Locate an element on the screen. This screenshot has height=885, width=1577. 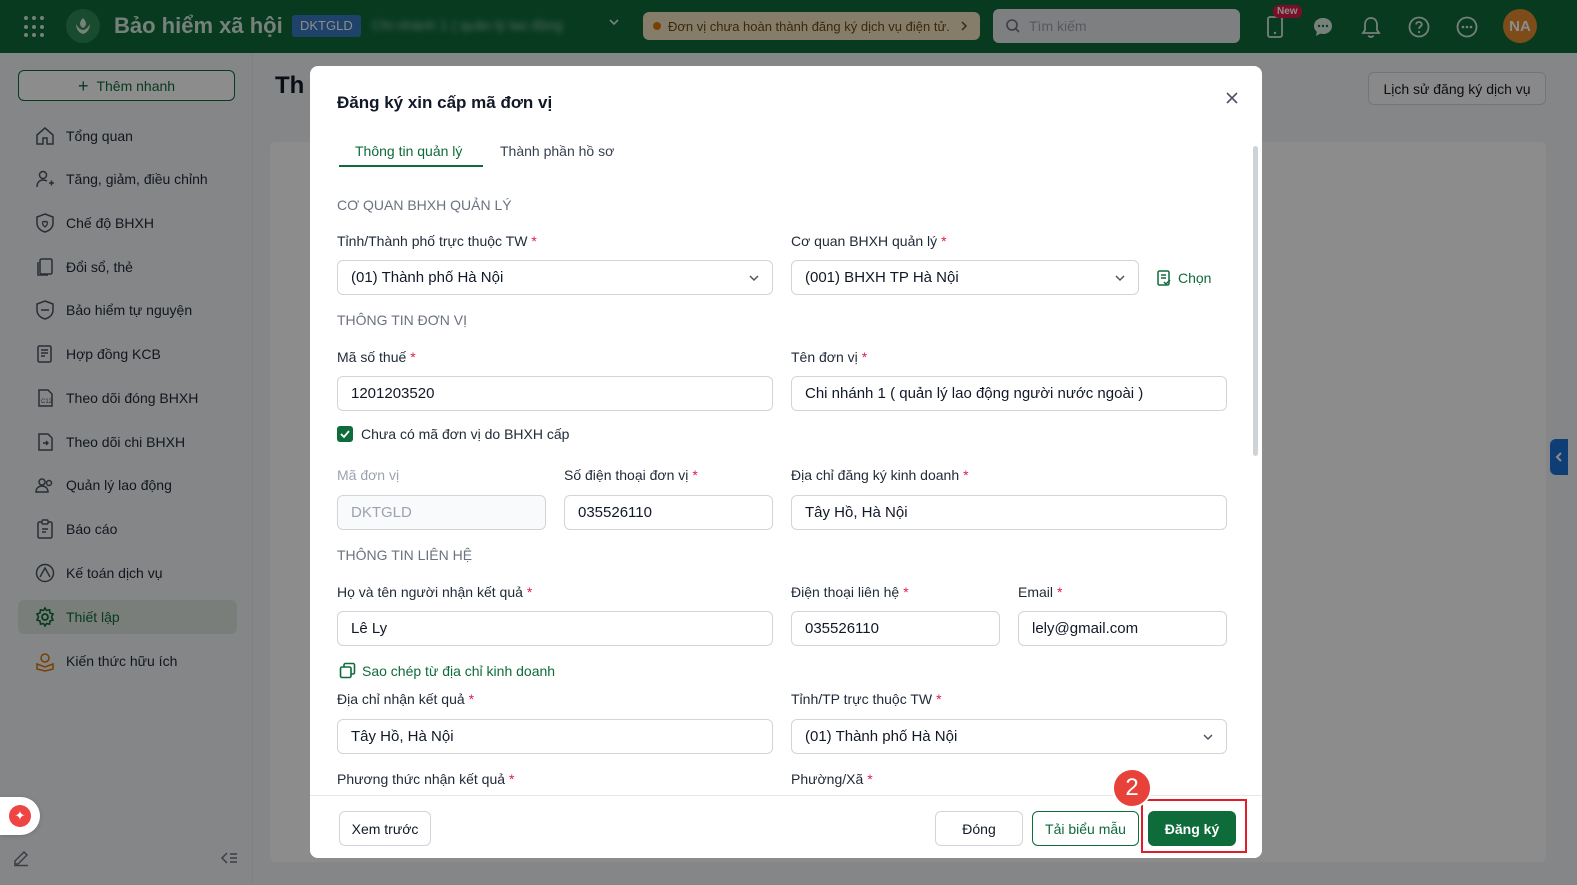
contact-phone-label: Điện thoại liên hệ * is located at coordinates (850, 592).